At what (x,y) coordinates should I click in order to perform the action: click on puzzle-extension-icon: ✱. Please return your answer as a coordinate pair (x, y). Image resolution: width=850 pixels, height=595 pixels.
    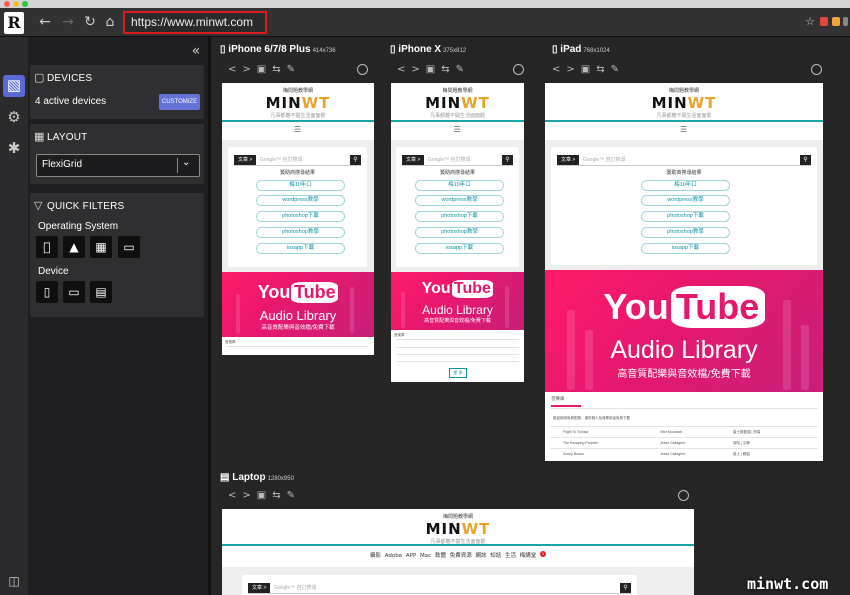
    Looking at the image, I should click on (14, 149).